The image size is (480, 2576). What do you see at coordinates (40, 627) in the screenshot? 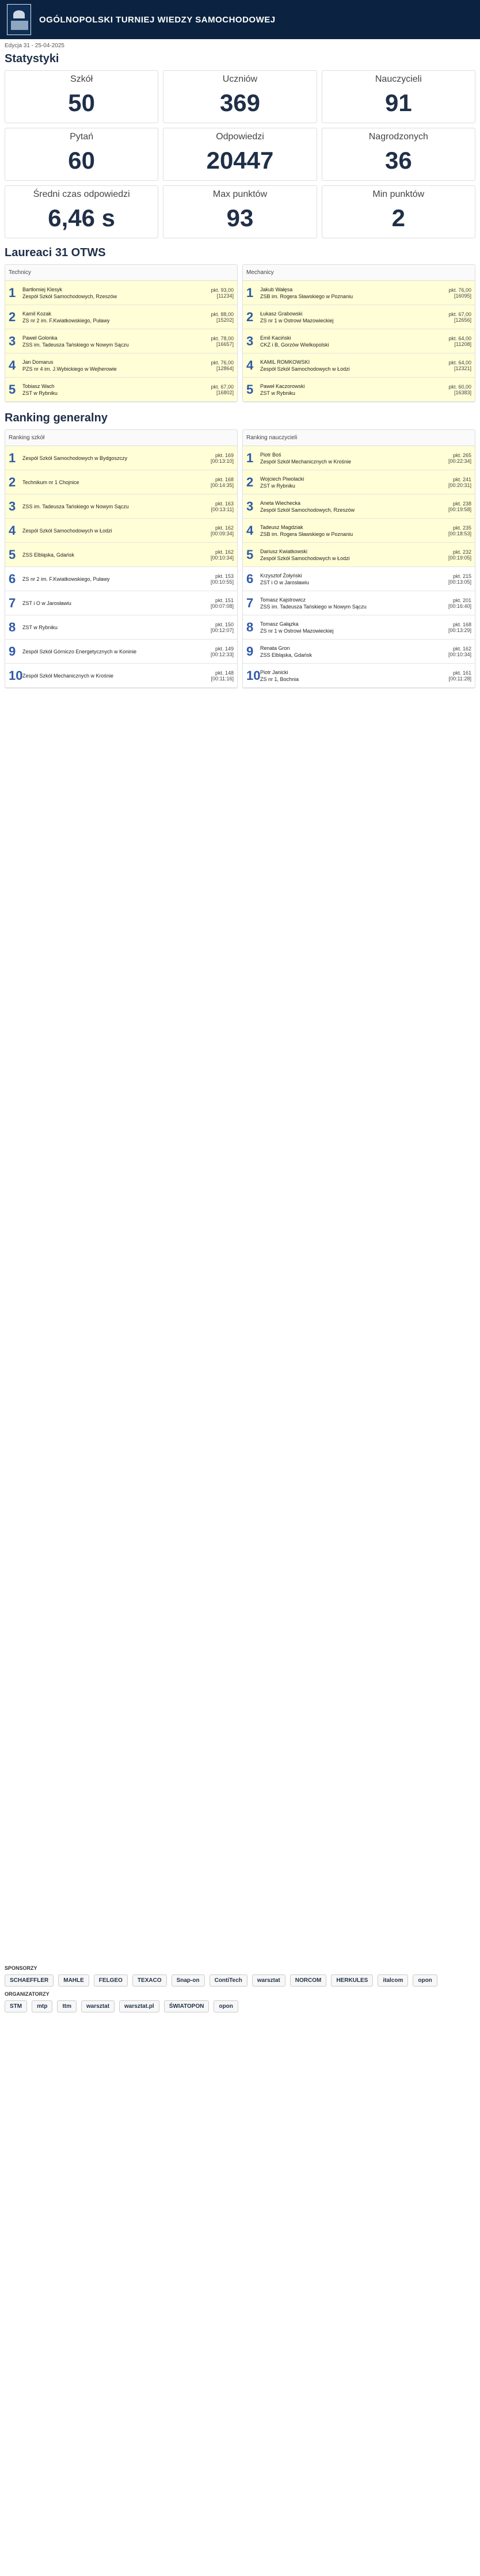
I see `participant-info: ZST w Rybniku` at bounding box center [40, 627].